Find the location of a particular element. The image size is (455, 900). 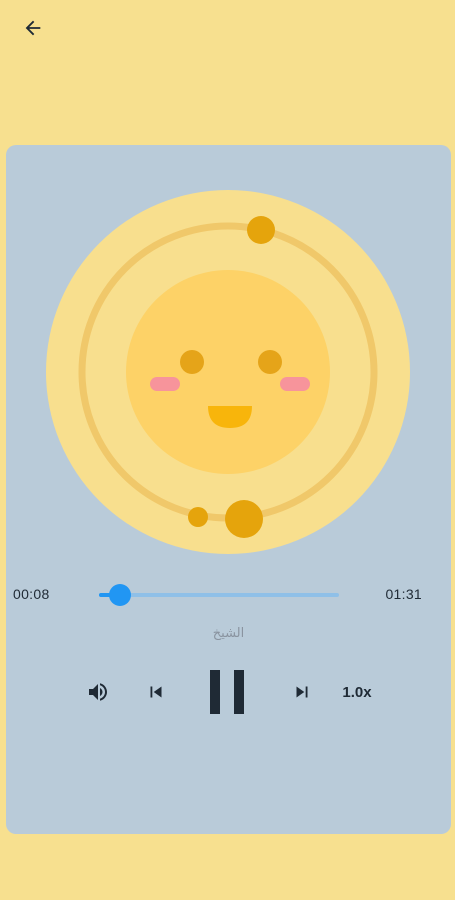

progress-track is located at coordinates (219, 595).